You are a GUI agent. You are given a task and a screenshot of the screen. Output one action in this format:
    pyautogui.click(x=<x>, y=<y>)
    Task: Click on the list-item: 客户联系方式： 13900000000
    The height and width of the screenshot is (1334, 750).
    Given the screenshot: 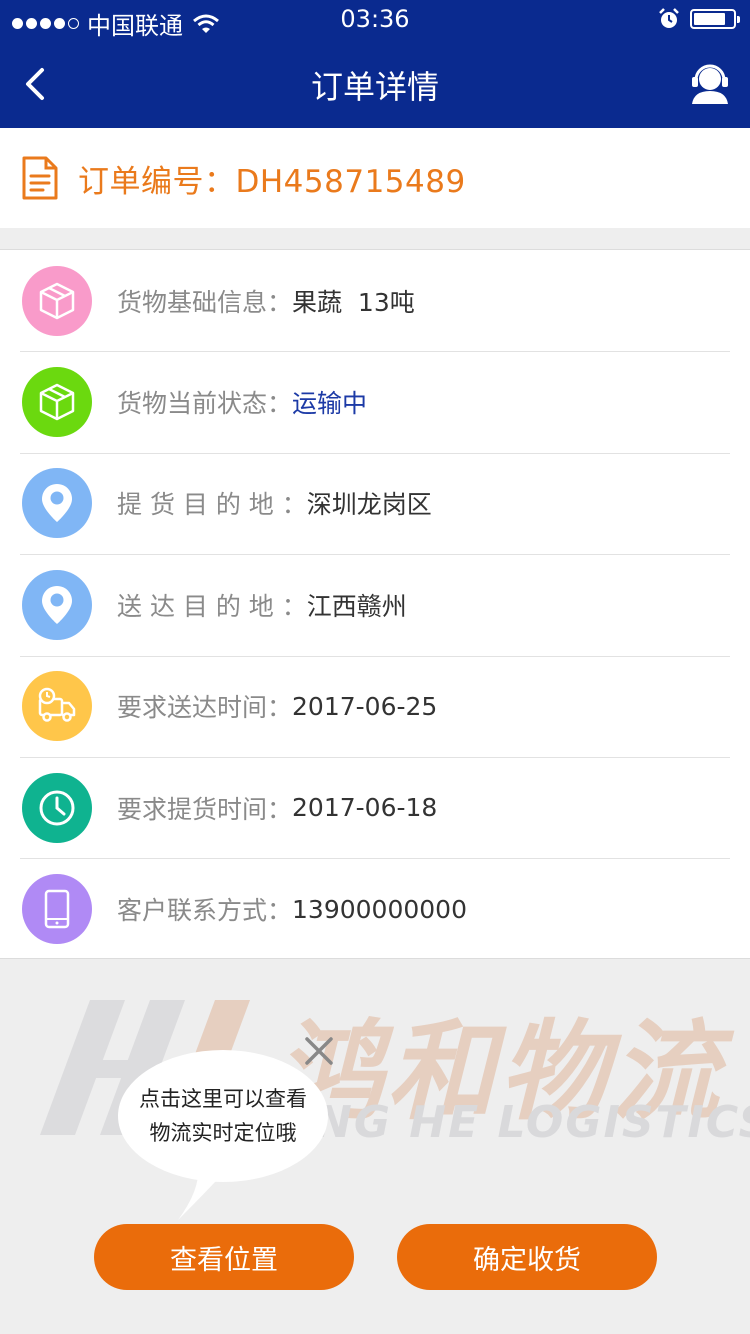 What is the action you would take?
    pyautogui.click(x=375, y=908)
    